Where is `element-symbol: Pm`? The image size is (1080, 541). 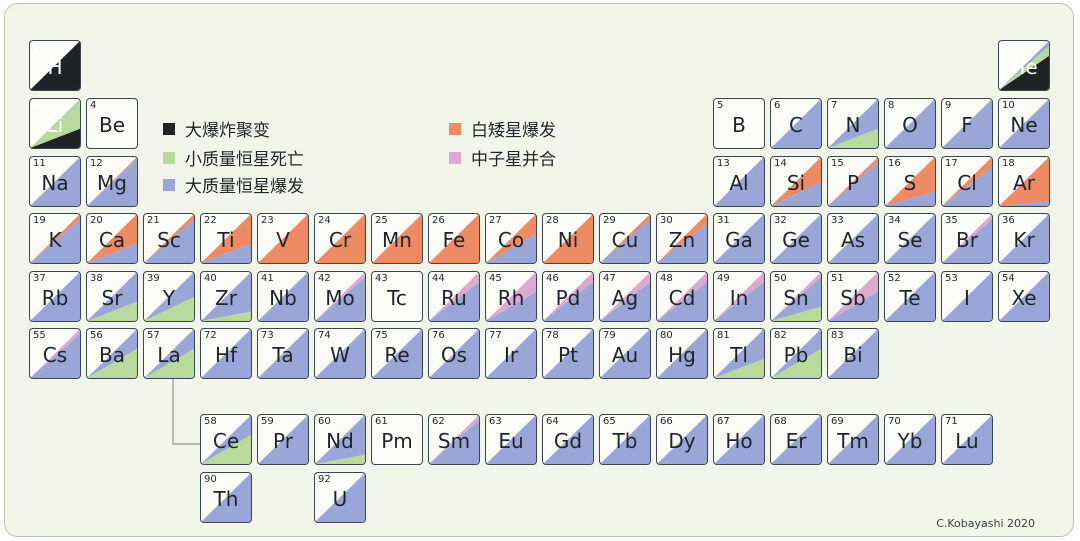
element-symbol: Pm is located at coordinates (397, 441).